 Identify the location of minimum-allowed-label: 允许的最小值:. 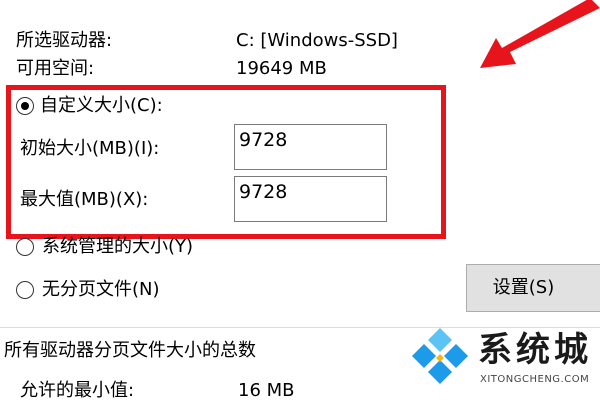
(77, 390).